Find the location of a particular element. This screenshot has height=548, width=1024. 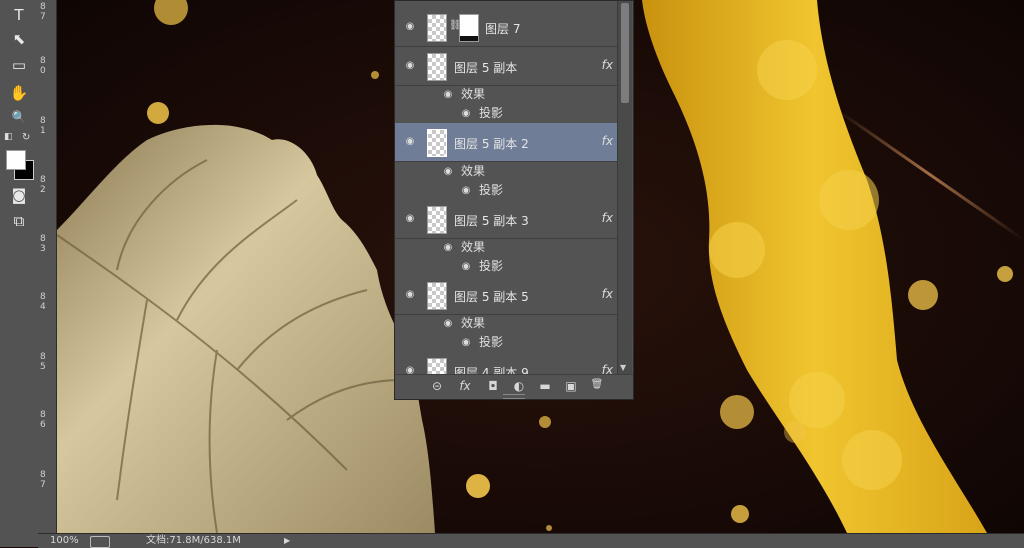

ruler-tick: 3 is located at coordinates (43, 249).